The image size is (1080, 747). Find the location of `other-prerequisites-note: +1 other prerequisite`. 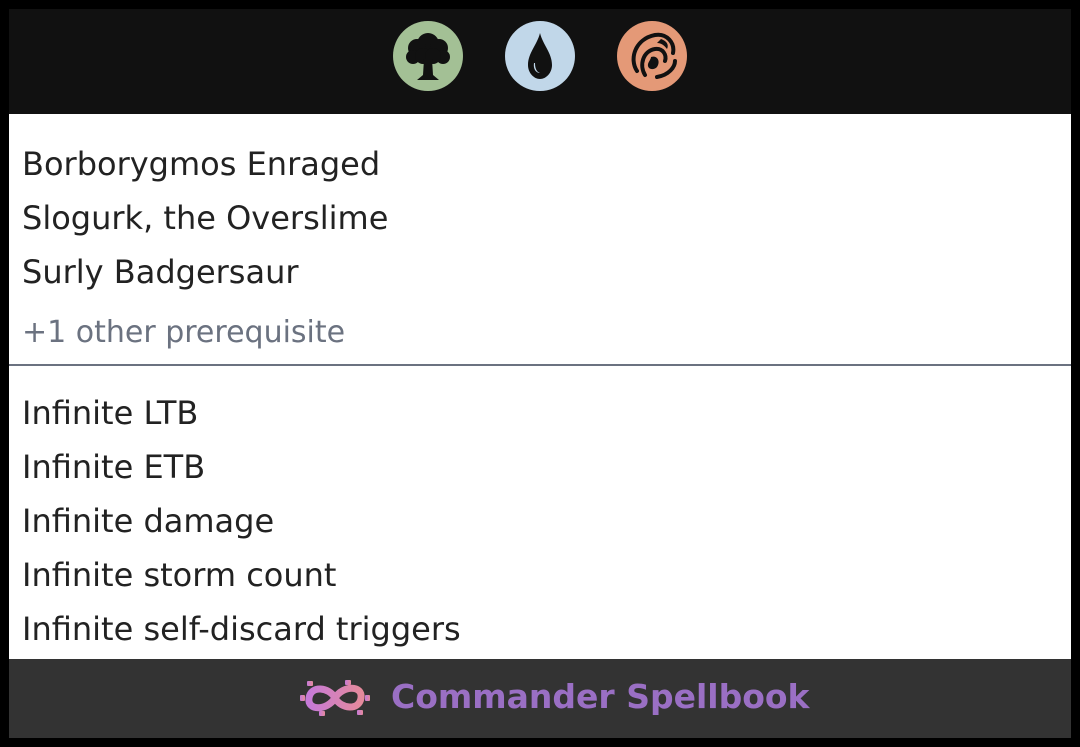

other-prerequisites-note: +1 other prerequisite is located at coordinates (184, 332).